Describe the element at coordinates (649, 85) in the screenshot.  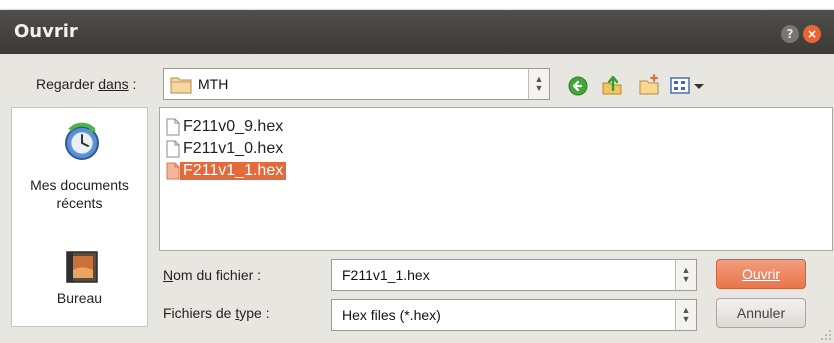
I see `new-folder-icon` at that location.